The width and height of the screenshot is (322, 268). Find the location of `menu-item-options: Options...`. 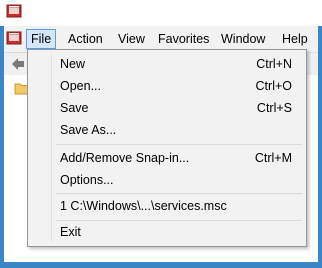

menu-item-options: Options... is located at coordinates (167, 180).